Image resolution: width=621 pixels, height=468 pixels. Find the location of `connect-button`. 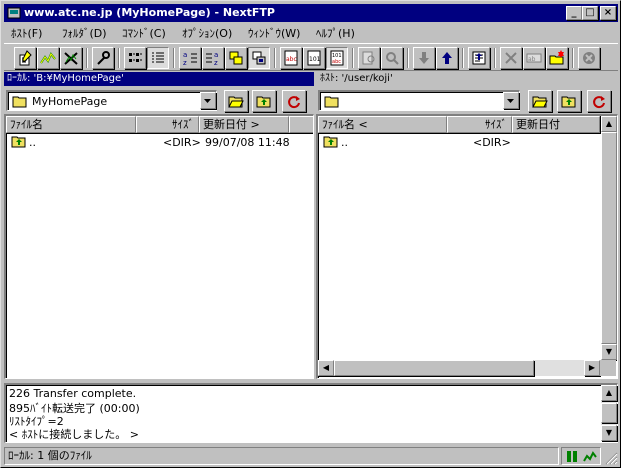

connect-button is located at coordinates (25, 58).